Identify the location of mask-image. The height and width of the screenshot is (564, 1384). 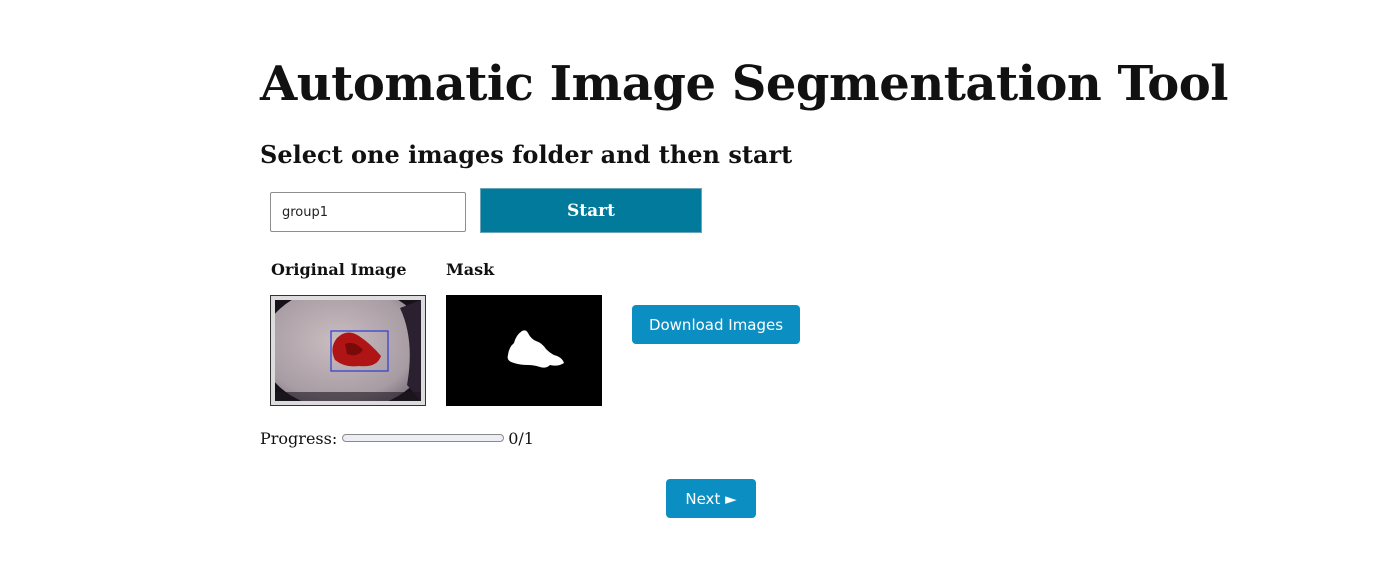
(524, 350).